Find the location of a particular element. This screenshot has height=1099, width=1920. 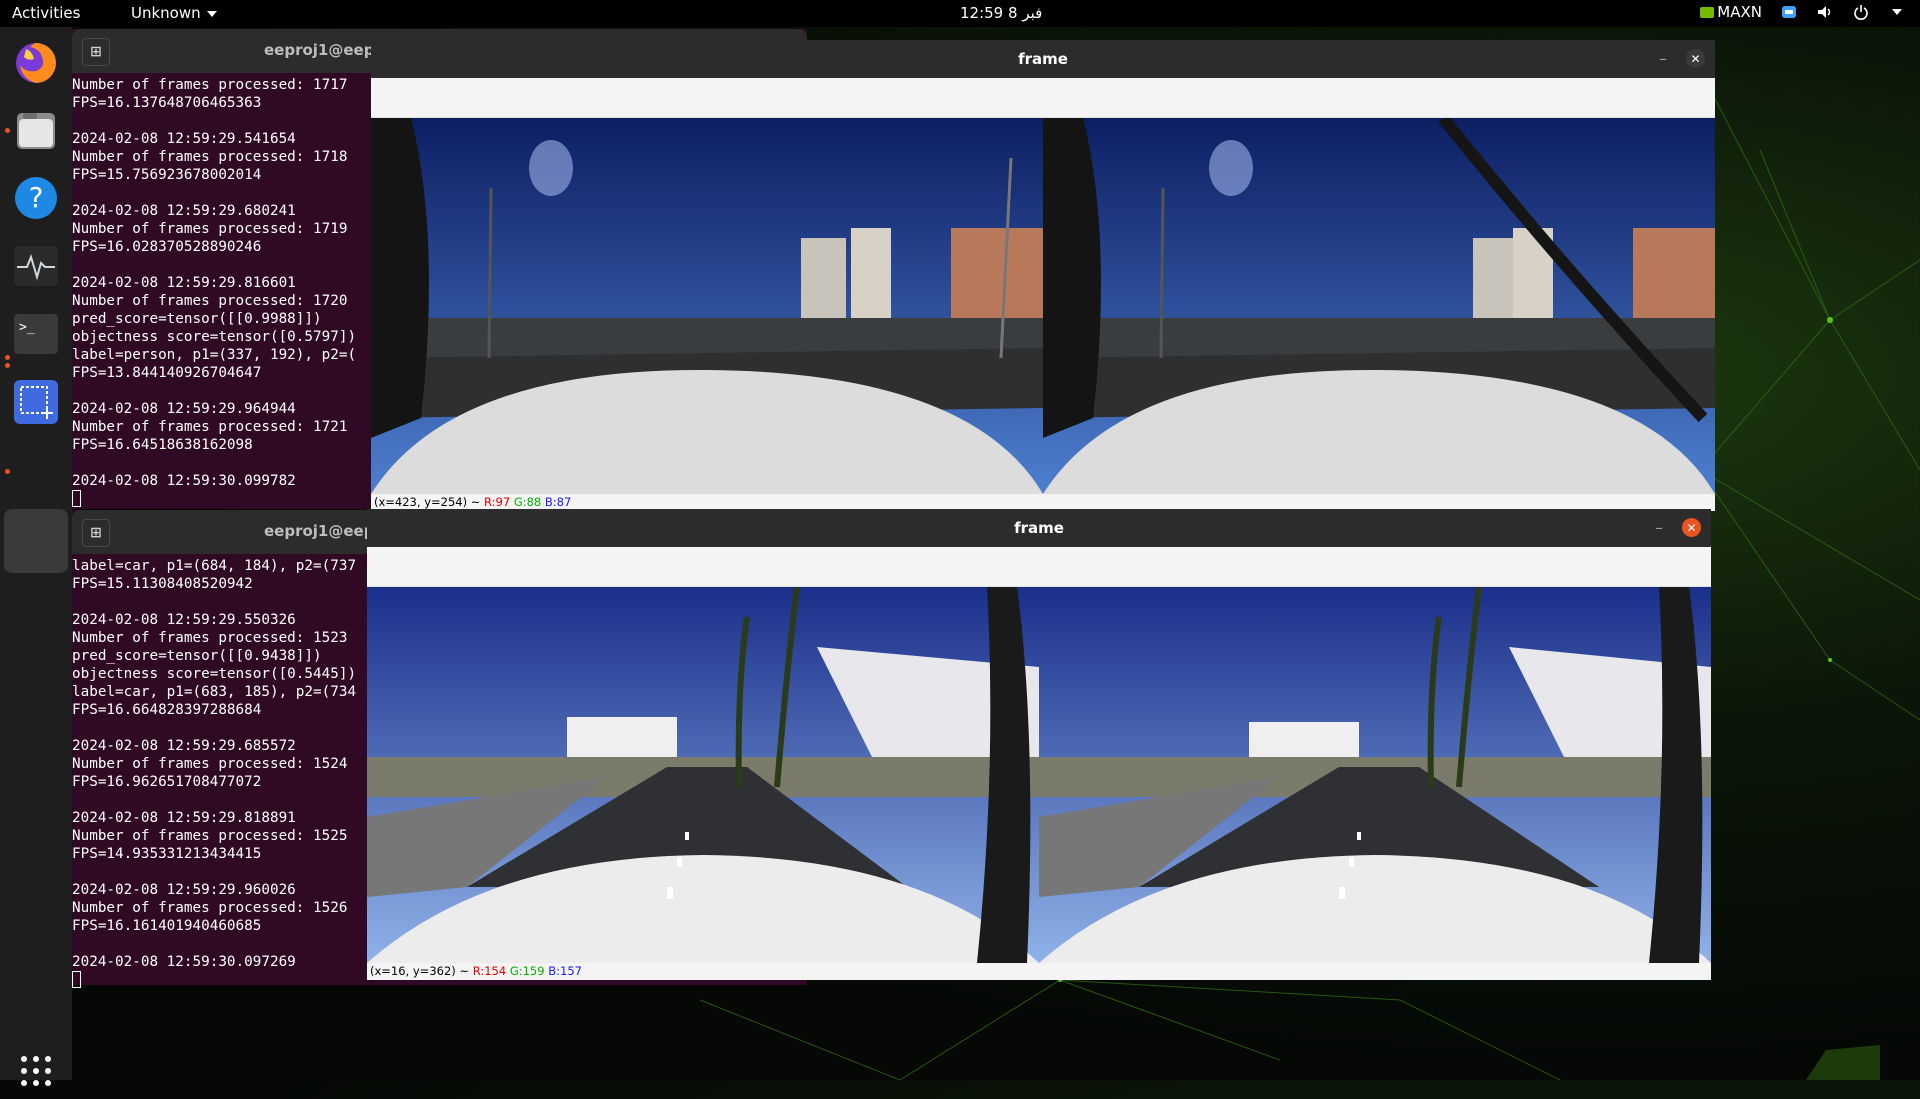

top-bar: Activities Unknown 12:59 فبر 8 MAXN is located at coordinates (960, 13).